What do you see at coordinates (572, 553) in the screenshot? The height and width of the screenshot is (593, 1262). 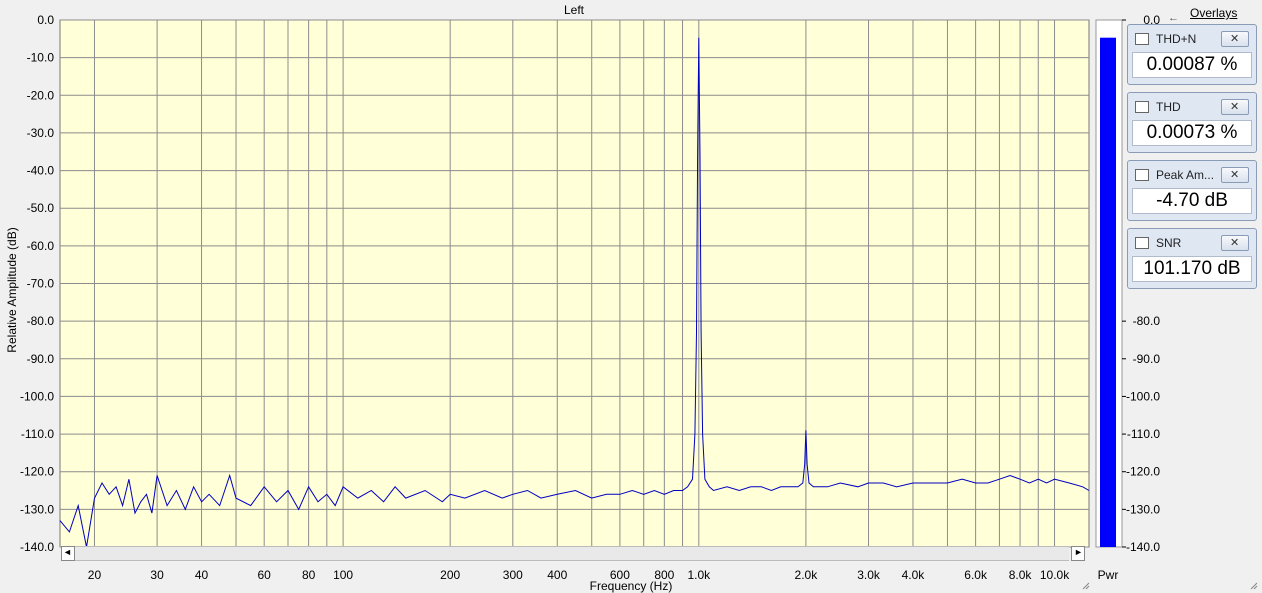 I see `horizontal-scrollbar-track` at bounding box center [572, 553].